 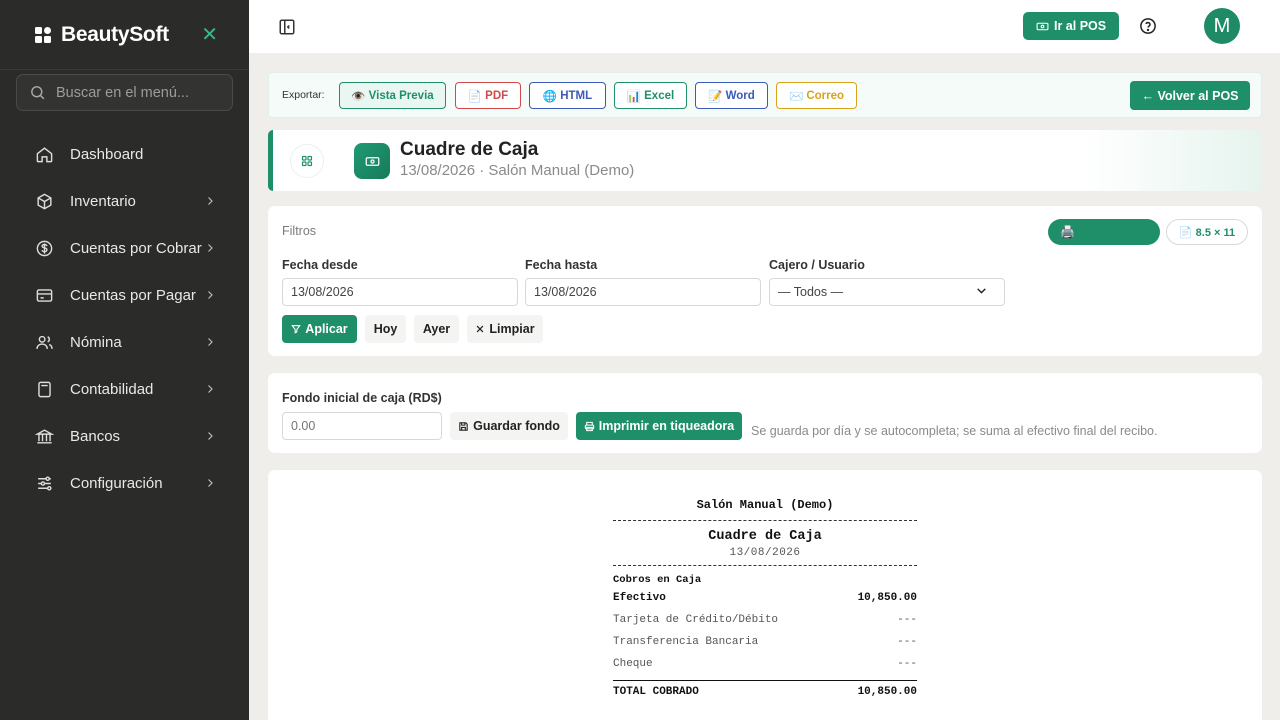 What do you see at coordinates (657, 580) in the screenshot?
I see `receipt-section-title: Cobros en Caja` at bounding box center [657, 580].